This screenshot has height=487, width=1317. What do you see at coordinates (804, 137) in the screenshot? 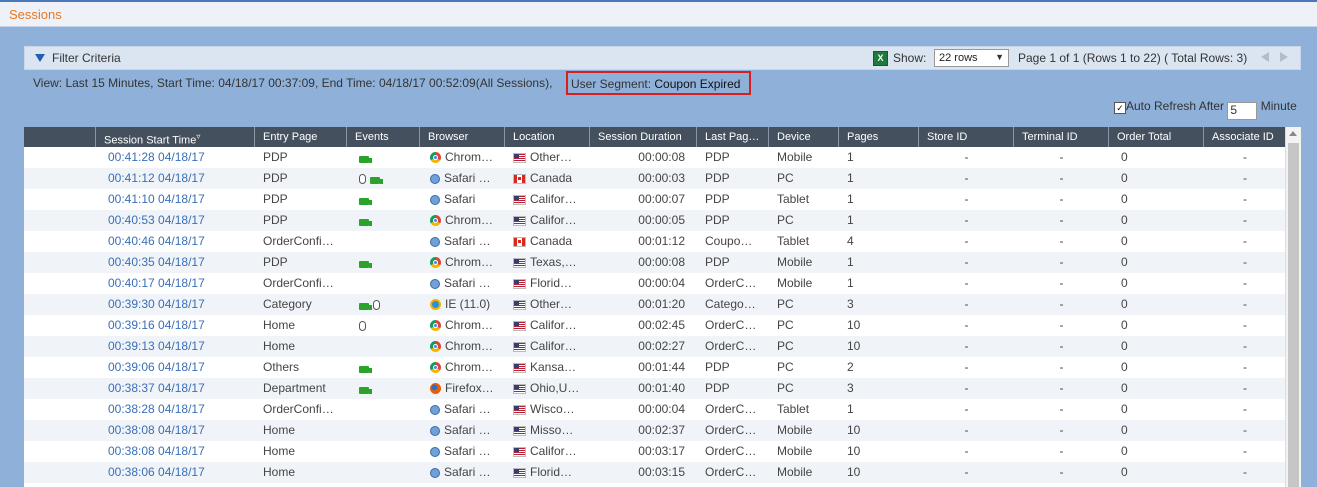
I see `column-header-device: Device` at bounding box center [804, 137].